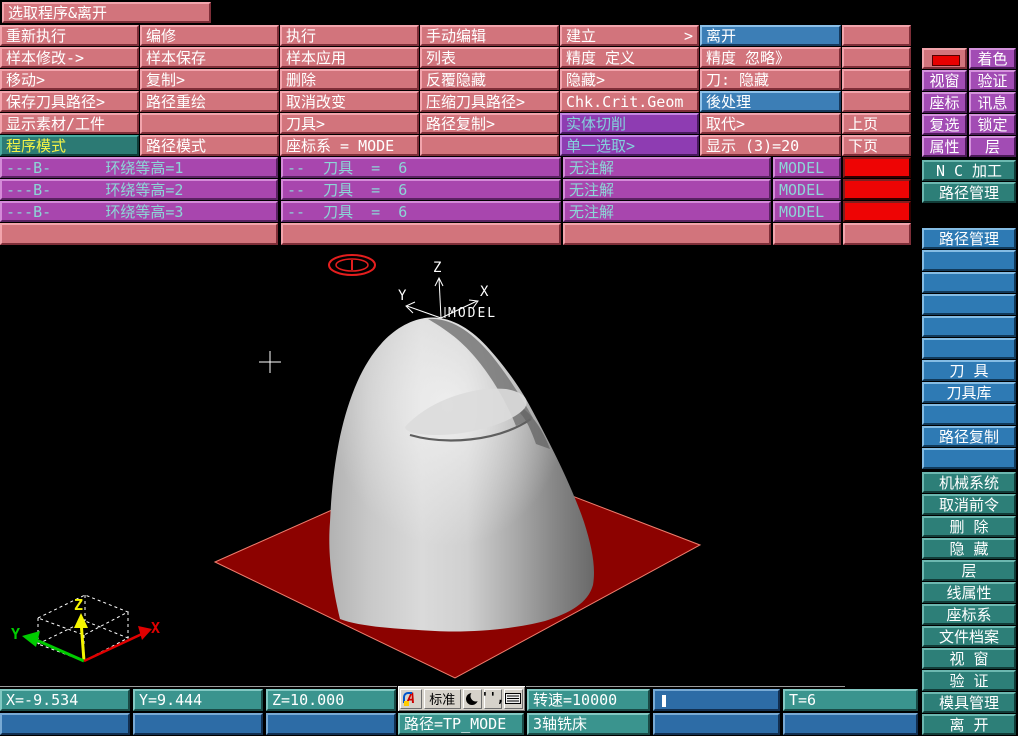  Describe the element at coordinates (770, 57) in the screenshot. I see `menu-item-2-6: 精度 忽略》` at that location.